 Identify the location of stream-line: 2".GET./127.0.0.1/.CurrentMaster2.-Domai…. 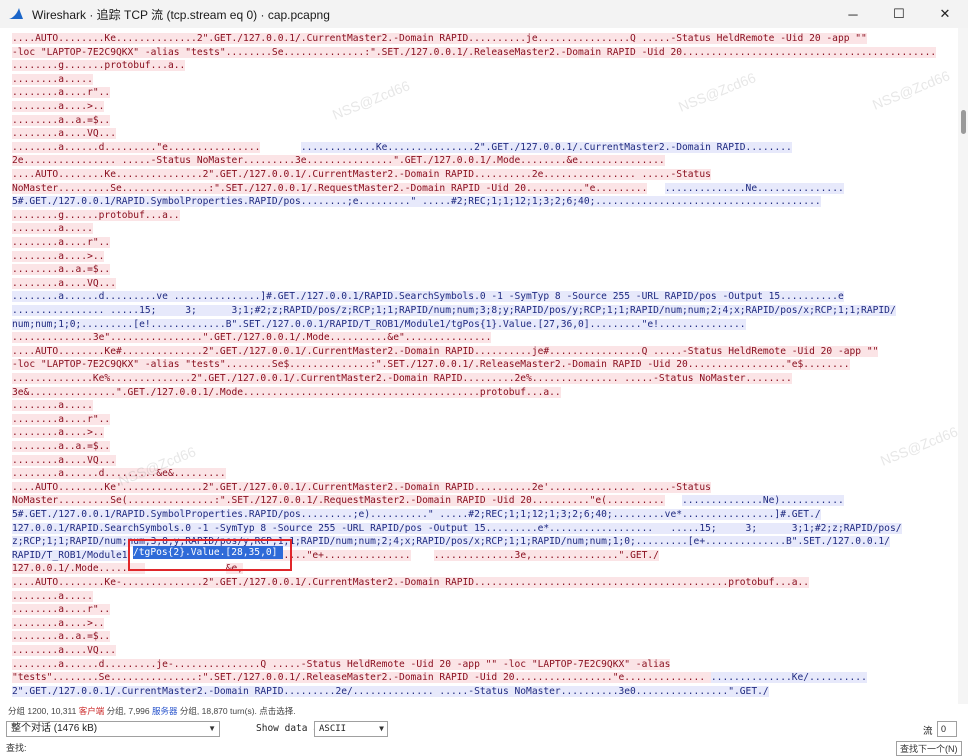
(390, 691).